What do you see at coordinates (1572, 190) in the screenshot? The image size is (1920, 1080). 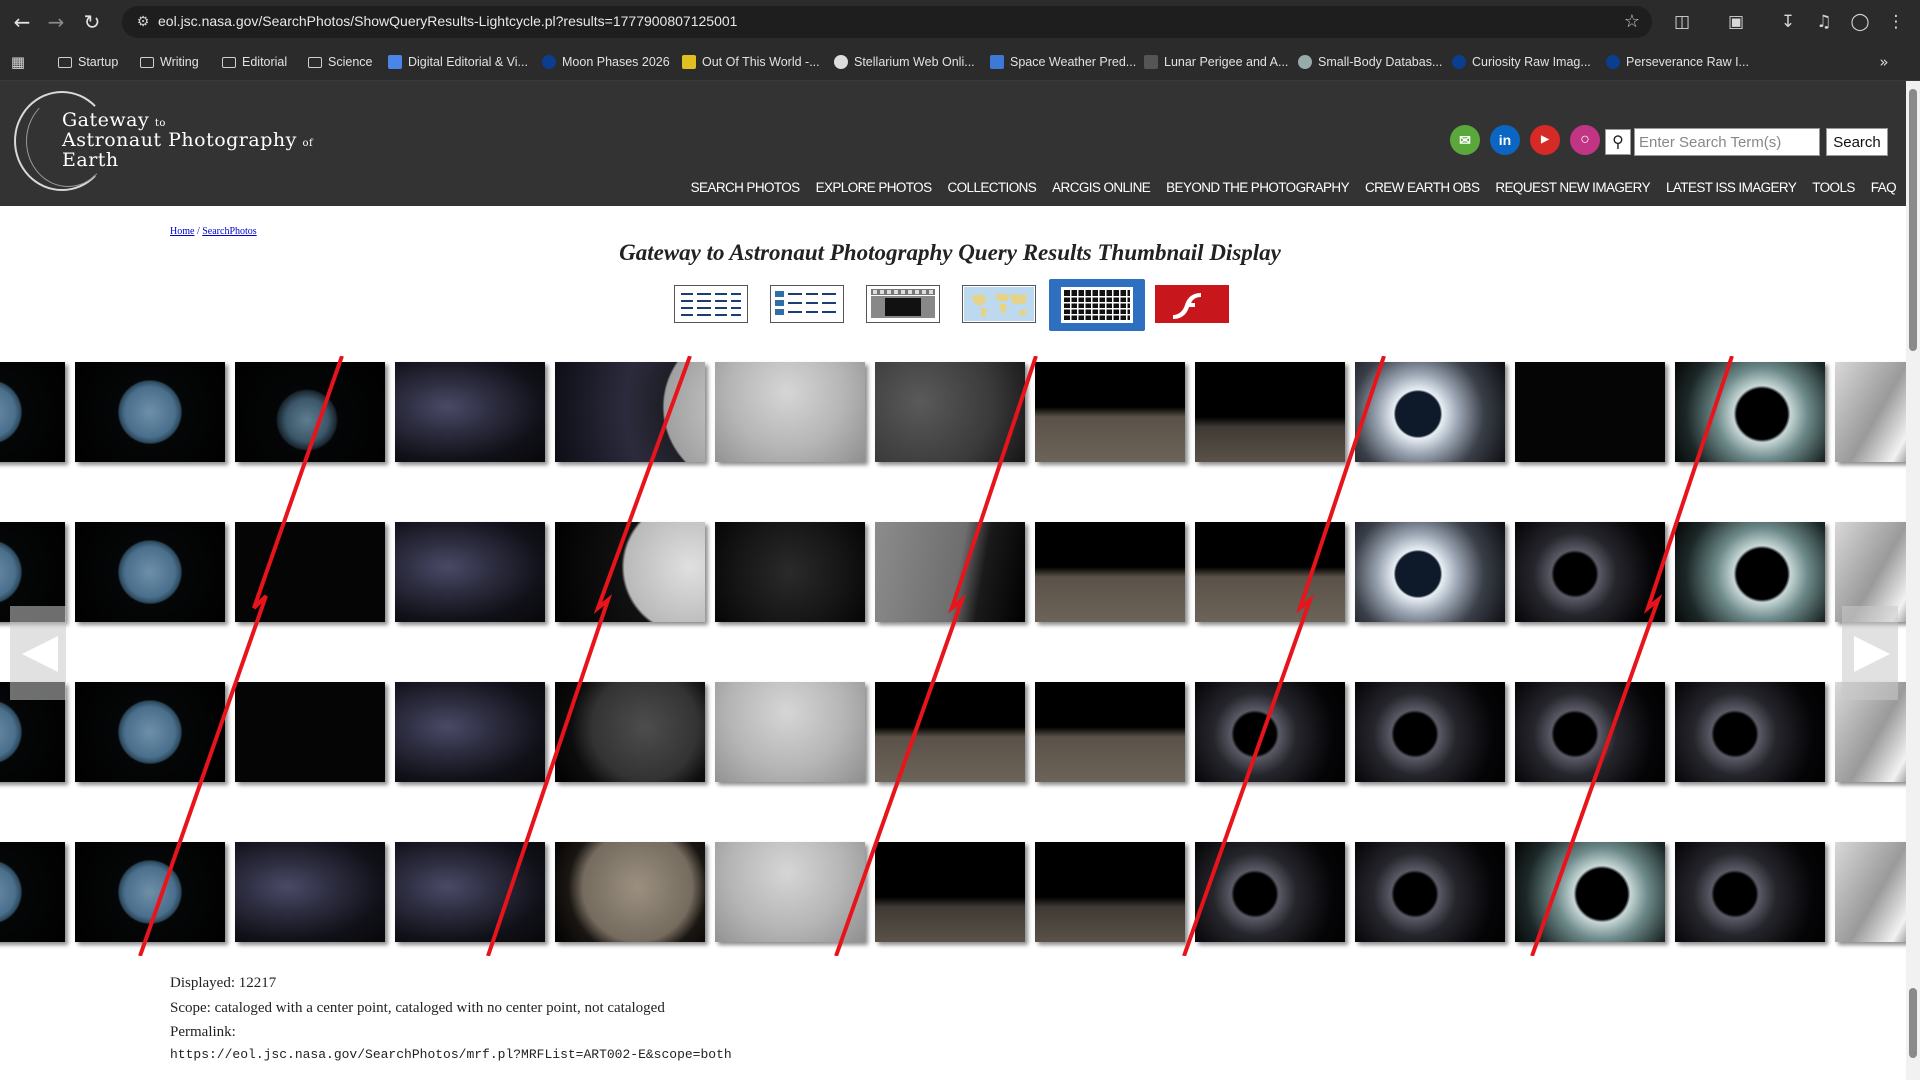 I see `nav-request-new-imagery: REQUEST NEW IMAGERY` at bounding box center [1572, 190].